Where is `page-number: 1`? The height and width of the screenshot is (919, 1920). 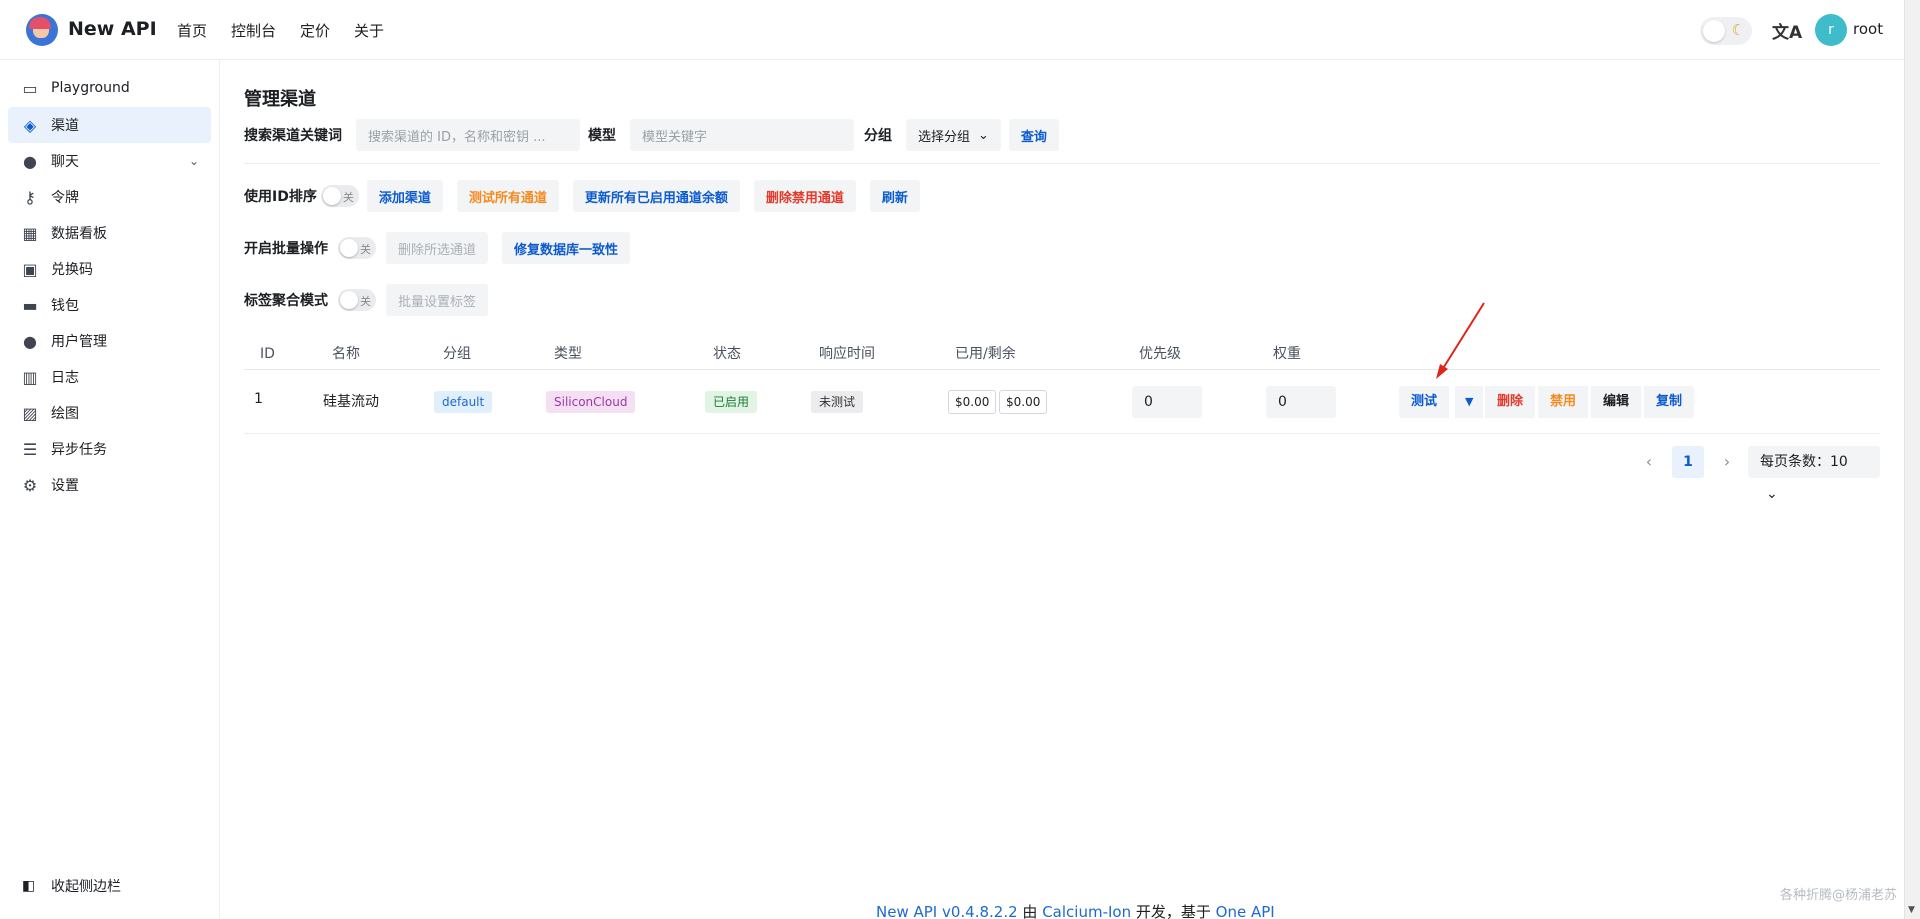
page-number: 1 is located at coordinates (1688, 462).